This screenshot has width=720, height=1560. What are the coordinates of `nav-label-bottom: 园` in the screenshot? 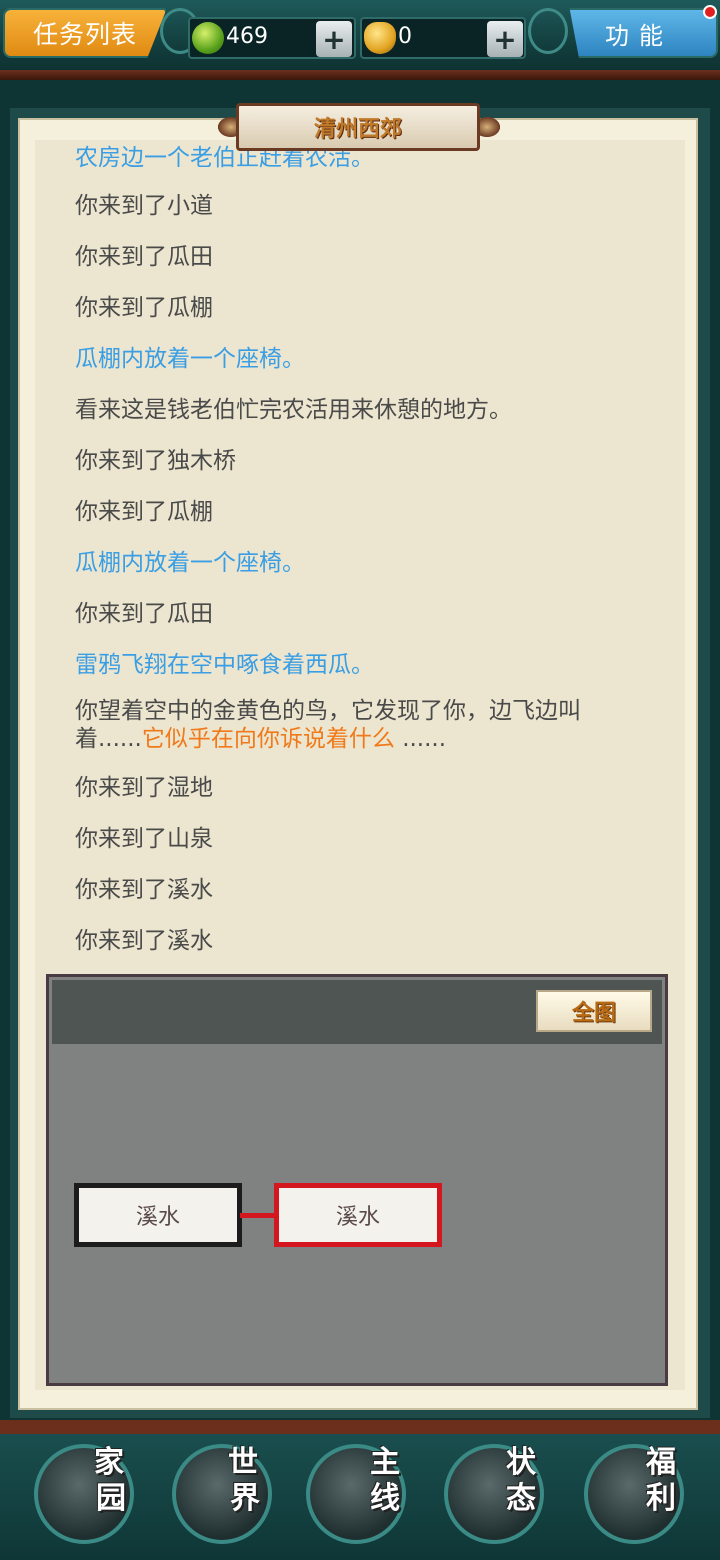 It's located at (111, 1498).